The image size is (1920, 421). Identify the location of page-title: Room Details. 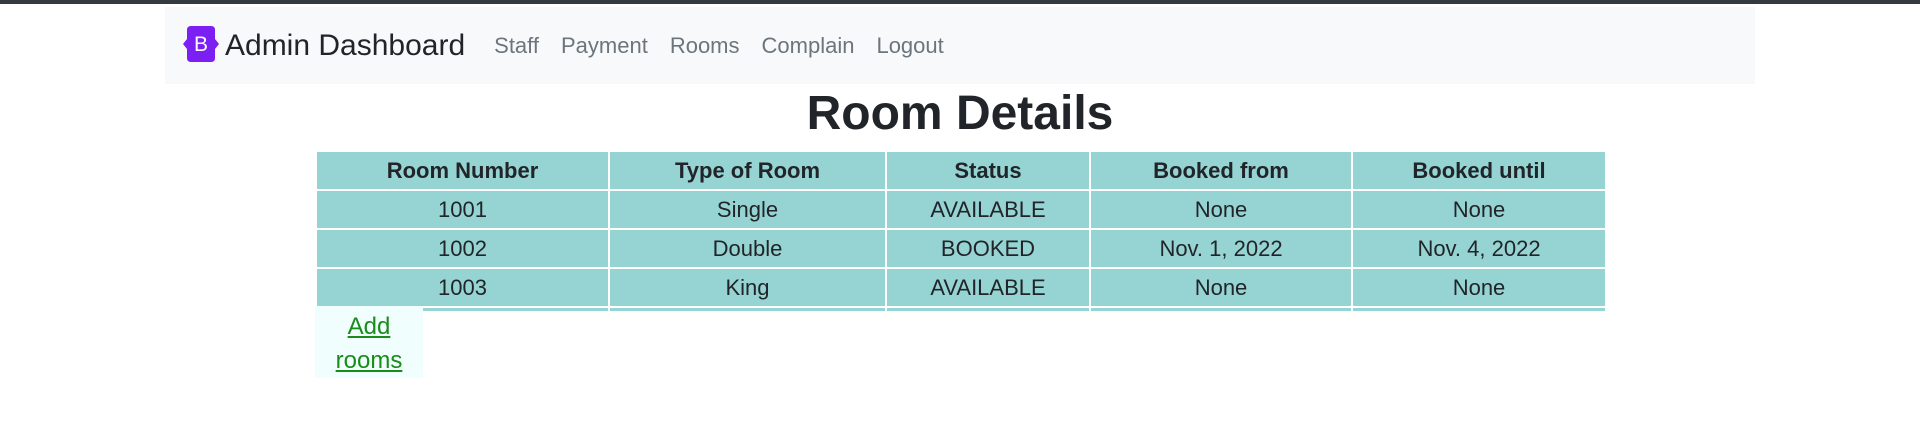
(960, 113).